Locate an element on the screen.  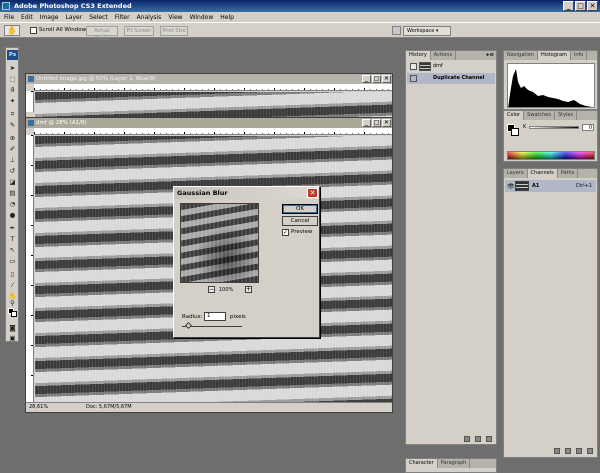
blur-tool-icon: ◔ is located at coordinates (12, 204).